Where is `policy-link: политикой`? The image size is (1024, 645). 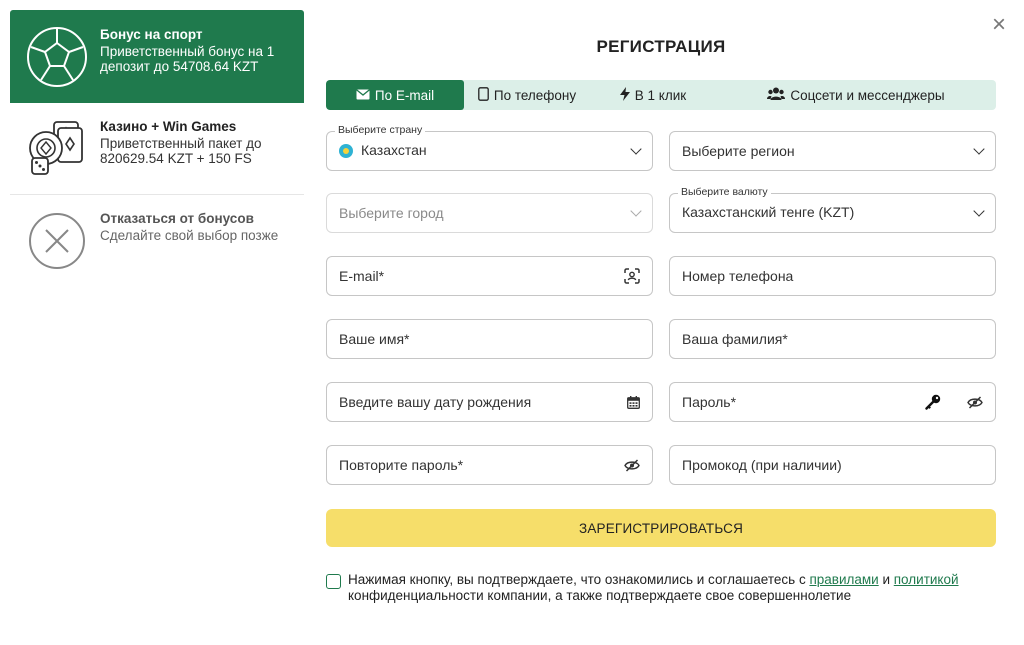 policy-link: политикой is located at coordinates (926, 579).